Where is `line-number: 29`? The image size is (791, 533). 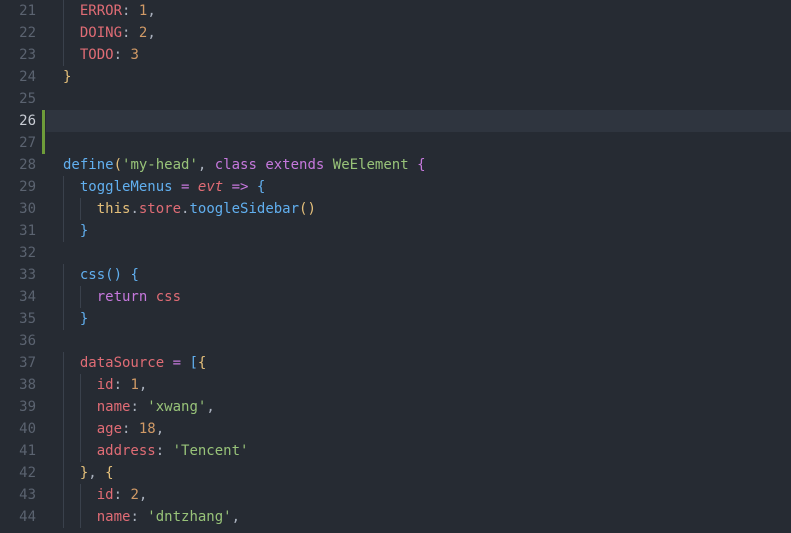 line-number: 29 is located at coordinates (27, 187).